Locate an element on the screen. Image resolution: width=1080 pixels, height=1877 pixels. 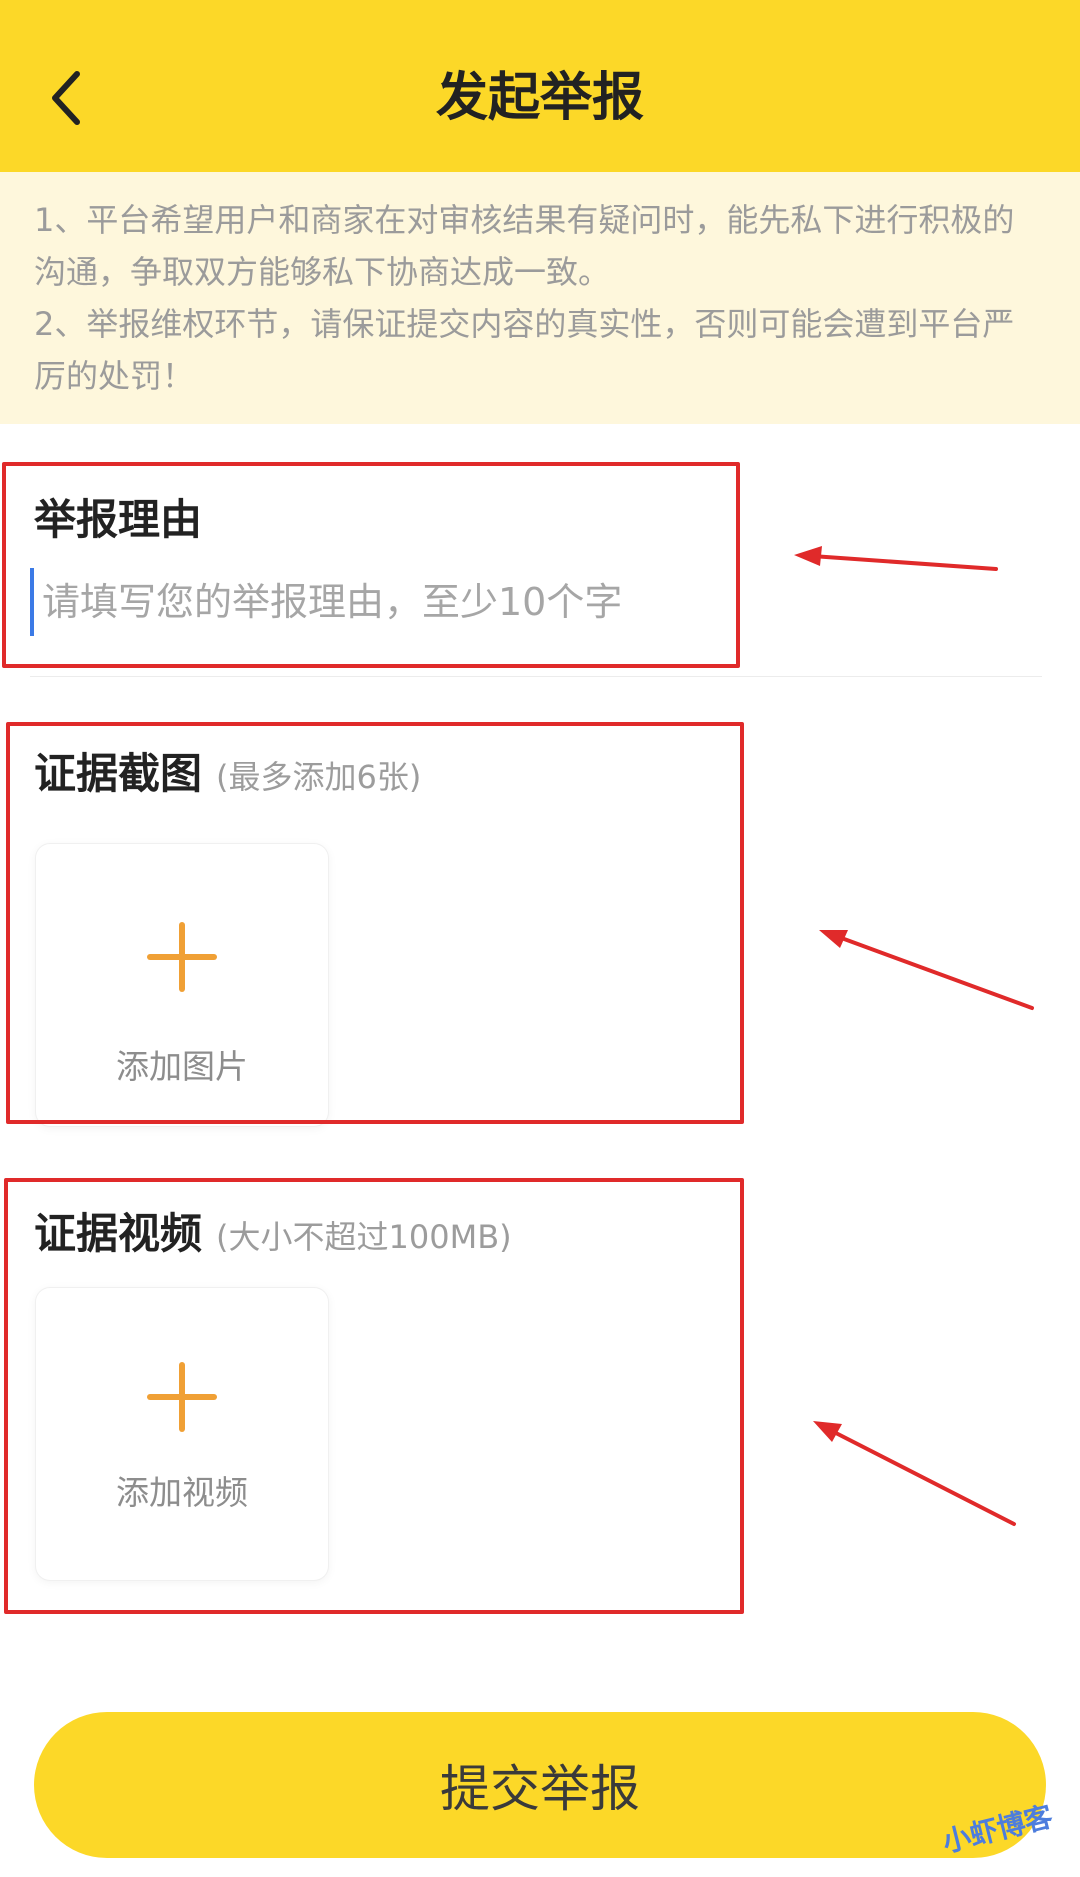
back-button is located at coordinates (66, 98).